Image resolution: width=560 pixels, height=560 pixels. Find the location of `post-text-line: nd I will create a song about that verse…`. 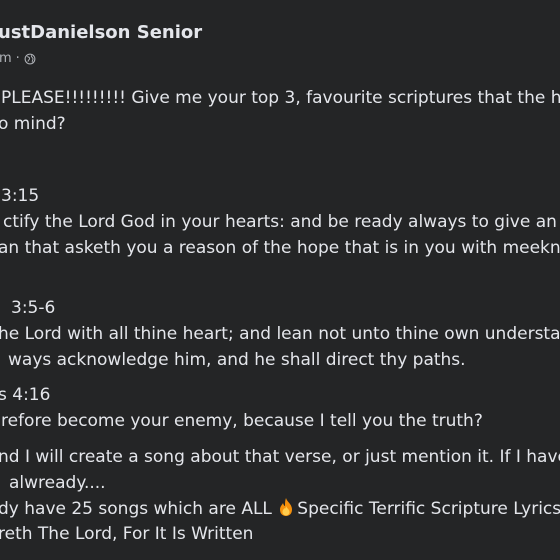

post-text-line: nd I will create a song about that verse… is located at coordinates (280, 457).